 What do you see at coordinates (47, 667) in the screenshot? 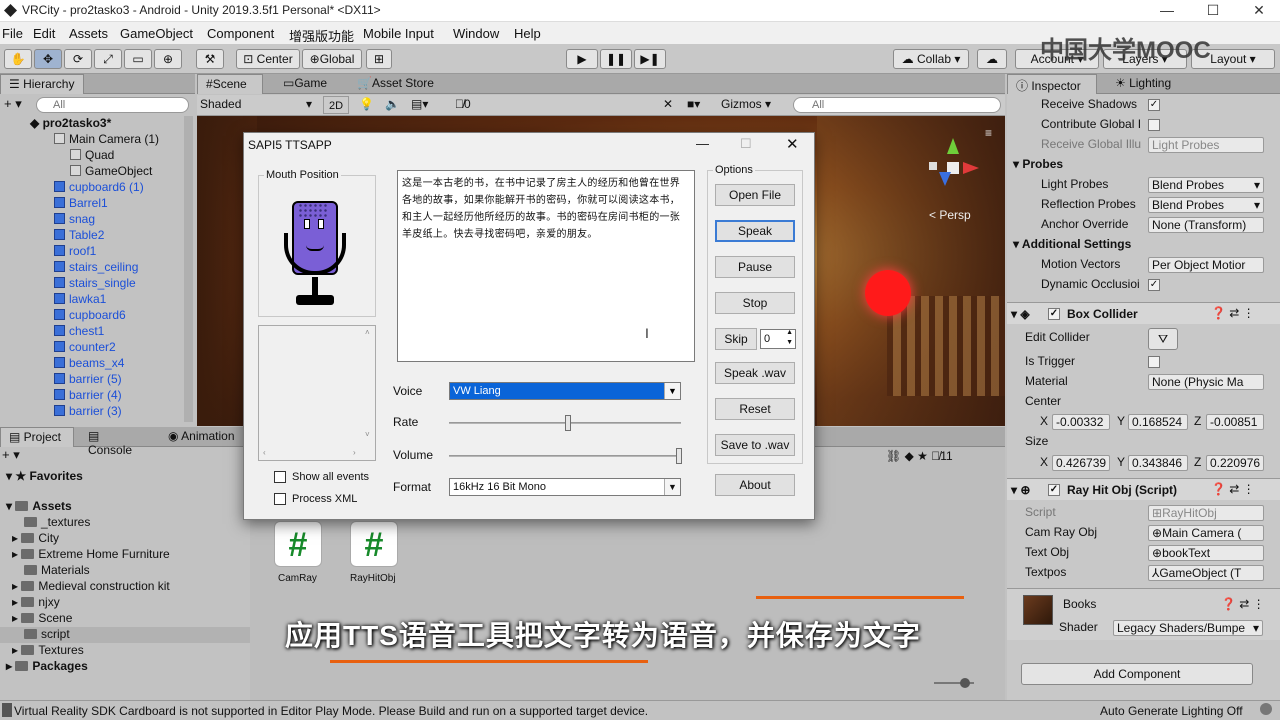
I see `packages-folder: ▸ Packages` at bounding box center [47, 667].